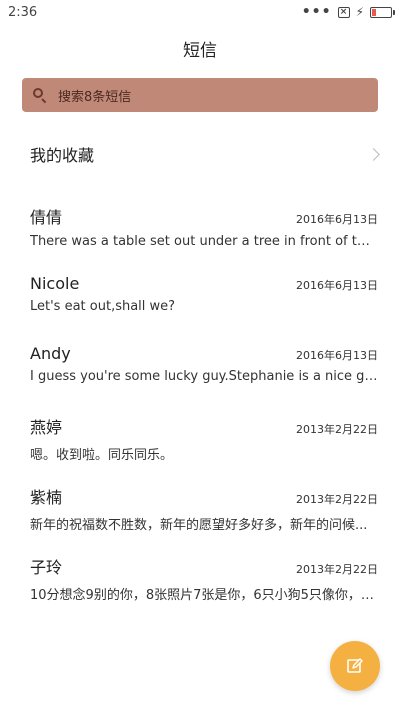 The image size is (400, 711). Describe the element at coordinates (50, 353) in the screenshot. I see `contact-name: Andy` at that location.